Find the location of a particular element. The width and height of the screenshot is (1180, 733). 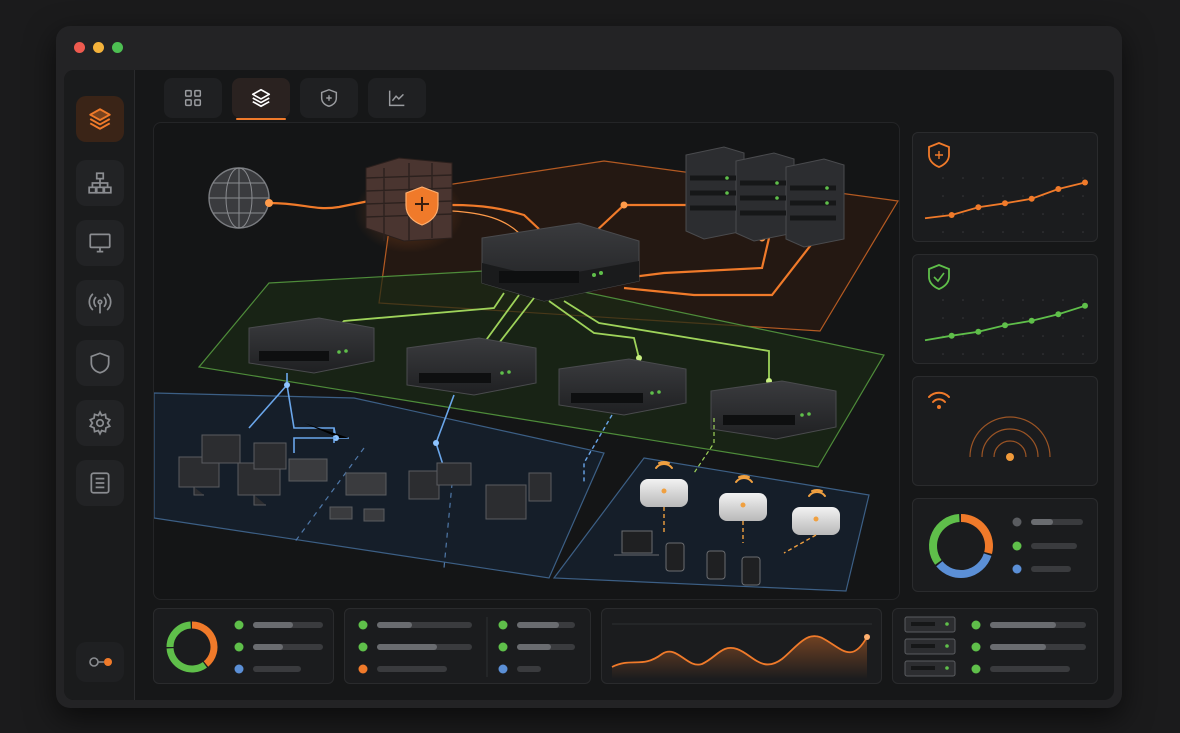

sidebar-item-logs is located at coordinates (100, 483).